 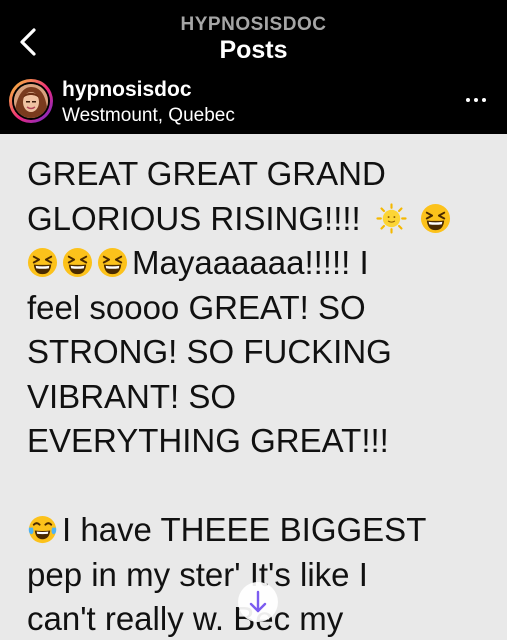 What do you see at coordinates (206, 173) in the screenshot?
I see `caption-text: GREAT GREAT GRAND` at bounding box center [206, 173].